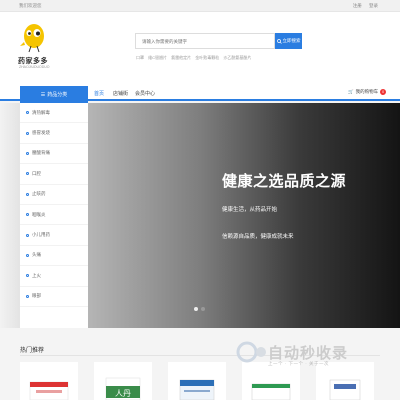  What do you see at coordinates (200, 6) in the screenshot?
I see `top-bar: 我们欢迎您 注册 登录` at bounding box center [200, 6].